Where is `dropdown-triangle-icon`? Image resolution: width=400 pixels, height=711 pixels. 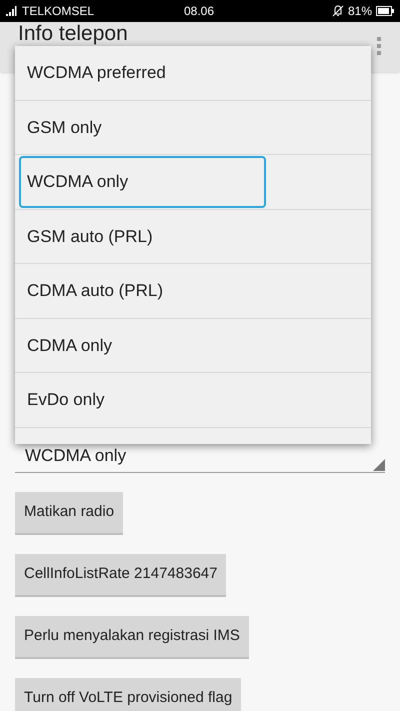
dropdown-triangle-icon is located at coordinates (379, 465).